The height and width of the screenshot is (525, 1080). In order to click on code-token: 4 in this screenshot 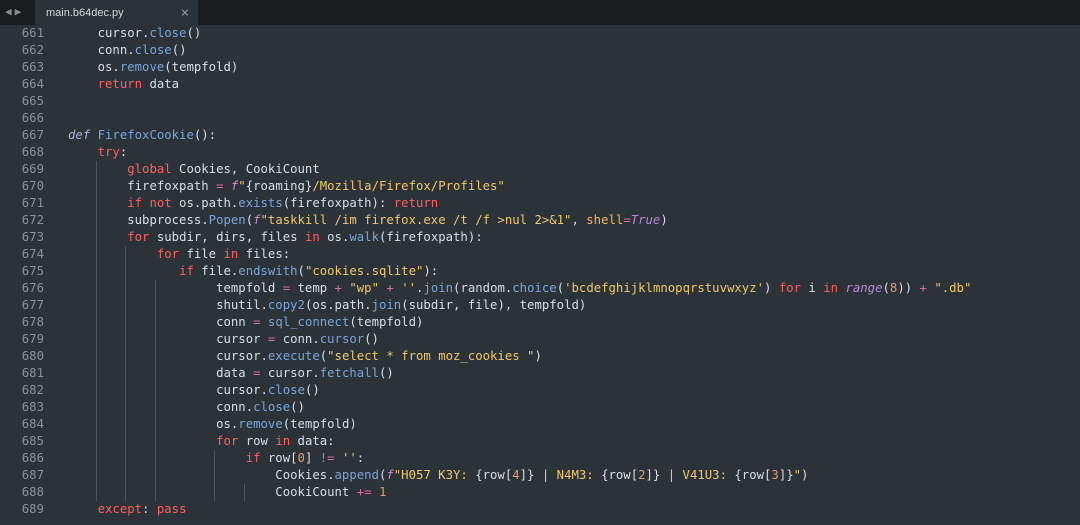, I will do `click(516, 475)`.